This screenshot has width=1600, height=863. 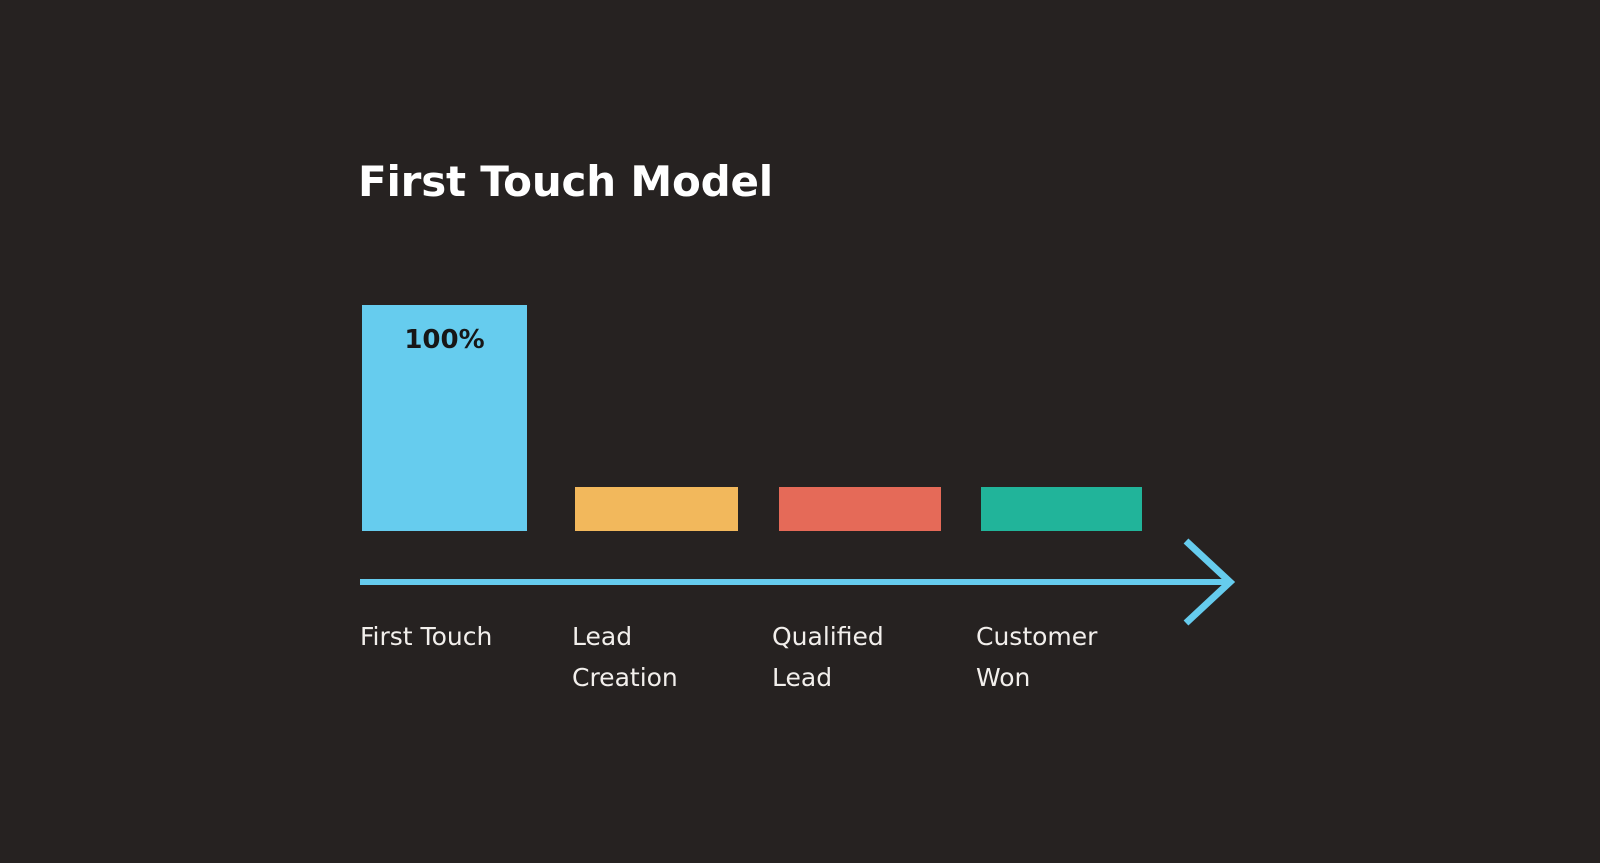 What do you see at coordinates (860, 509) in the screenshot?
I see `bar-qualified-lead` at bounding box center [860, 509].